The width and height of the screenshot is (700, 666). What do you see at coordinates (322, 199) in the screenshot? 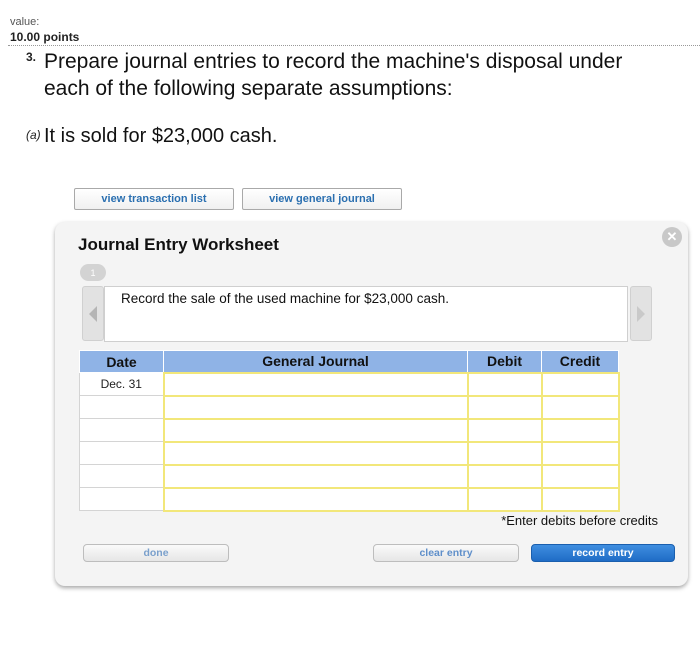
I see `view-general-journal-button: view general journal` at bounding box center [322, 199].